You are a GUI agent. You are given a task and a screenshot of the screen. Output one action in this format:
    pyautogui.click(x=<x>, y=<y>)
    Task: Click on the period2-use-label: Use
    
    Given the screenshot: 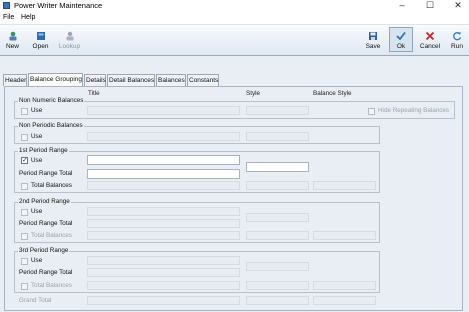 What is the action you would take?
    pyautogui.click(x=37, y=211)
    